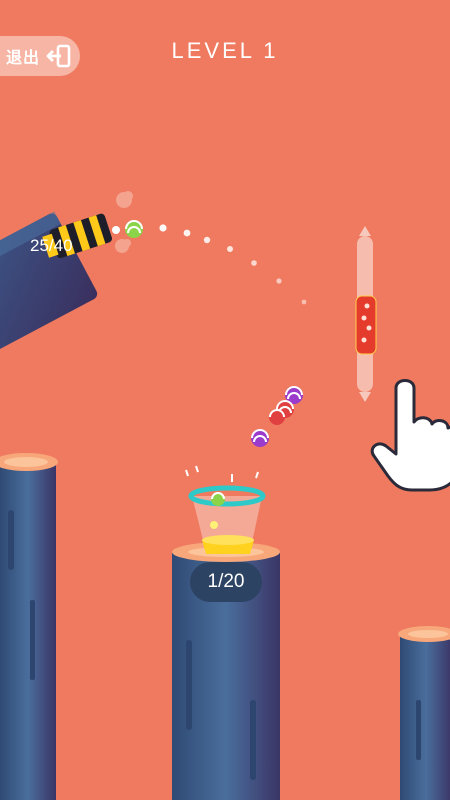 The image size is (450, 800). Describe the element at coordinates (424, 713) in the screenshot. I see `pillar-right` at that location.